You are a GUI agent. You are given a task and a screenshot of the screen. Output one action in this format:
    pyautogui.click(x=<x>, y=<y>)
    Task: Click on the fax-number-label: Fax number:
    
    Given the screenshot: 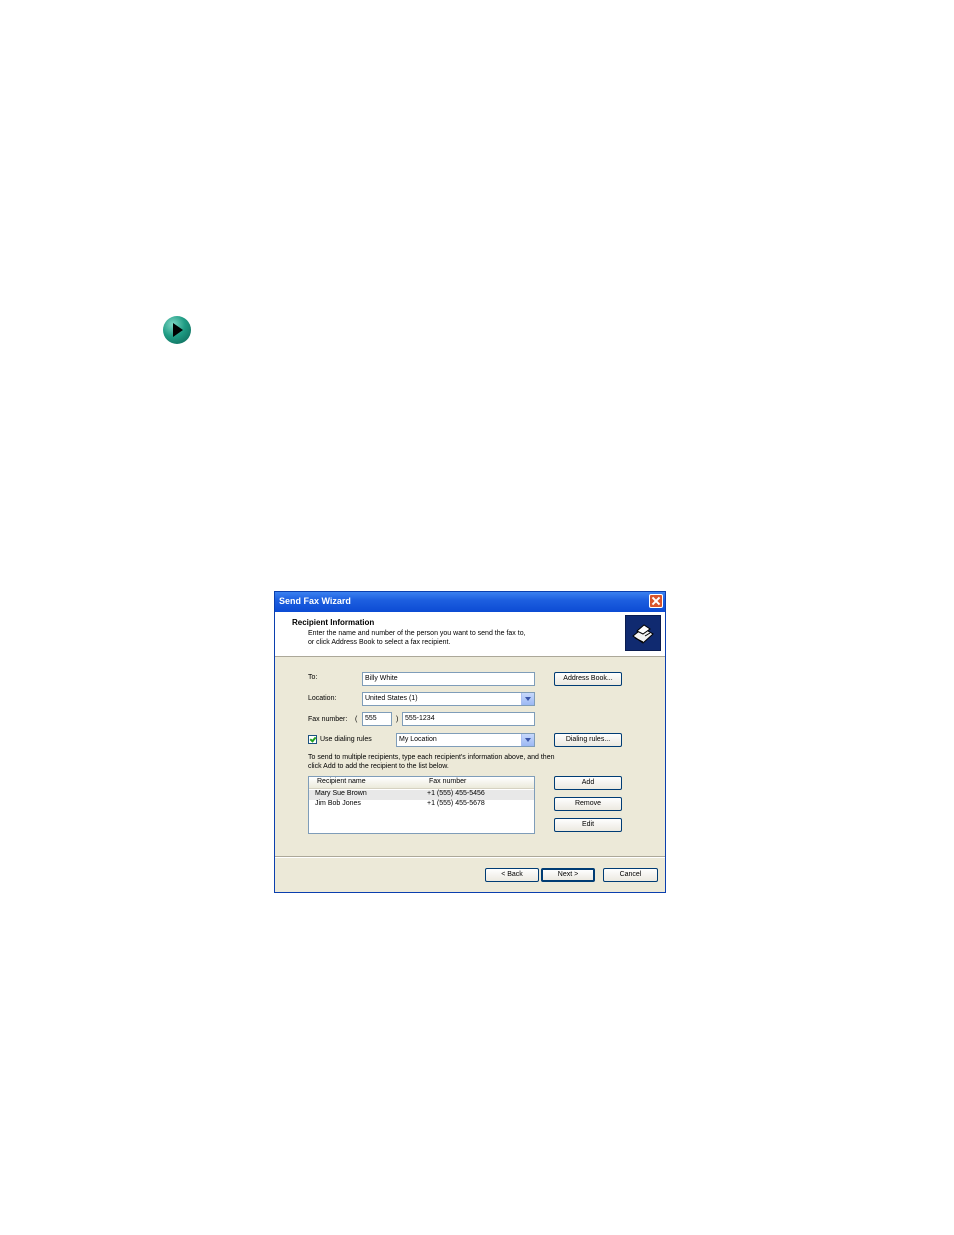 What is the action you would take?
    pyautogui.click(x=328, y=719)
    